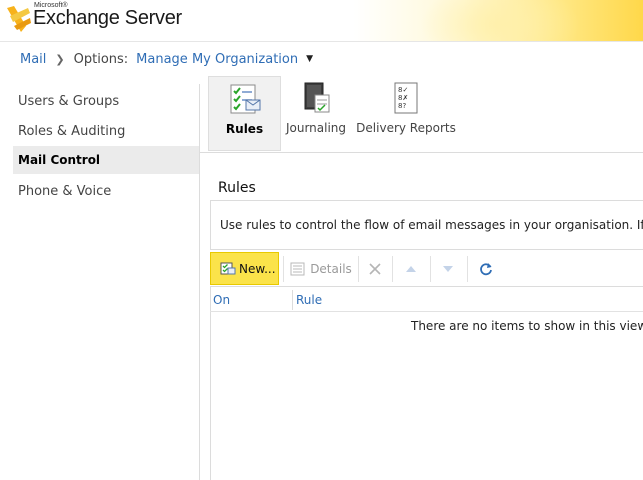 The height and width of the screenshot is (480, 643). I want to click on tab-delivery-reports: 8✓ 8✗ 8? Delivery Reports, so click(406, 113).